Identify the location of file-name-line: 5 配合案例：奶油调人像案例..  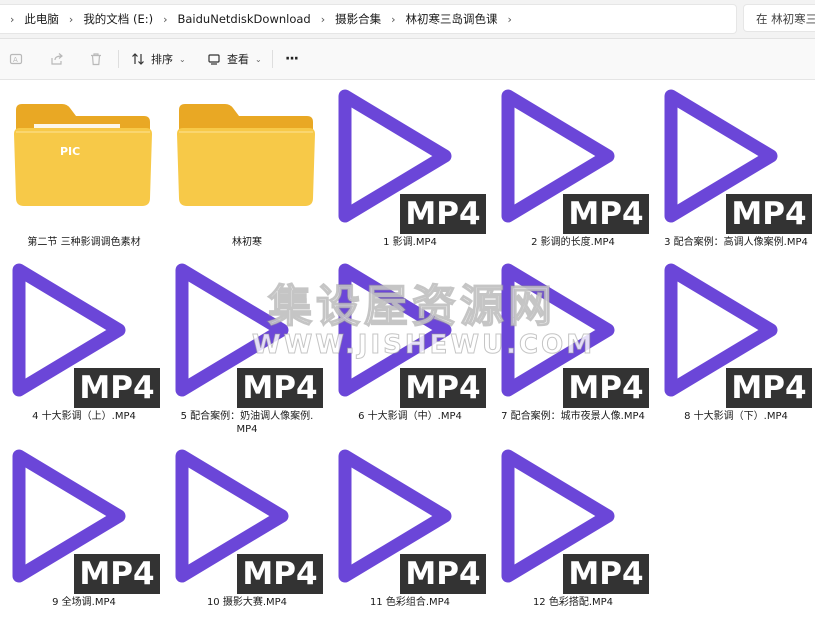
(247, 416).